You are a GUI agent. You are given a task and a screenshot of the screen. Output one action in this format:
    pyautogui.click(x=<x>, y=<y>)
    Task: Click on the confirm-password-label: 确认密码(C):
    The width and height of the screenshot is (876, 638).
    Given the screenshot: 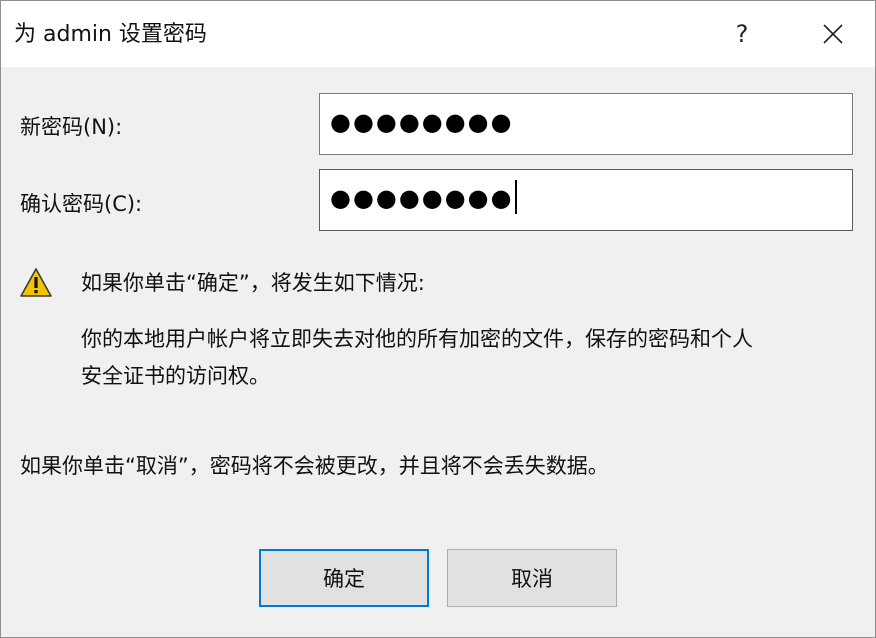 What is the action you would take?
    pyautogui.click(x=81, y=204)
    